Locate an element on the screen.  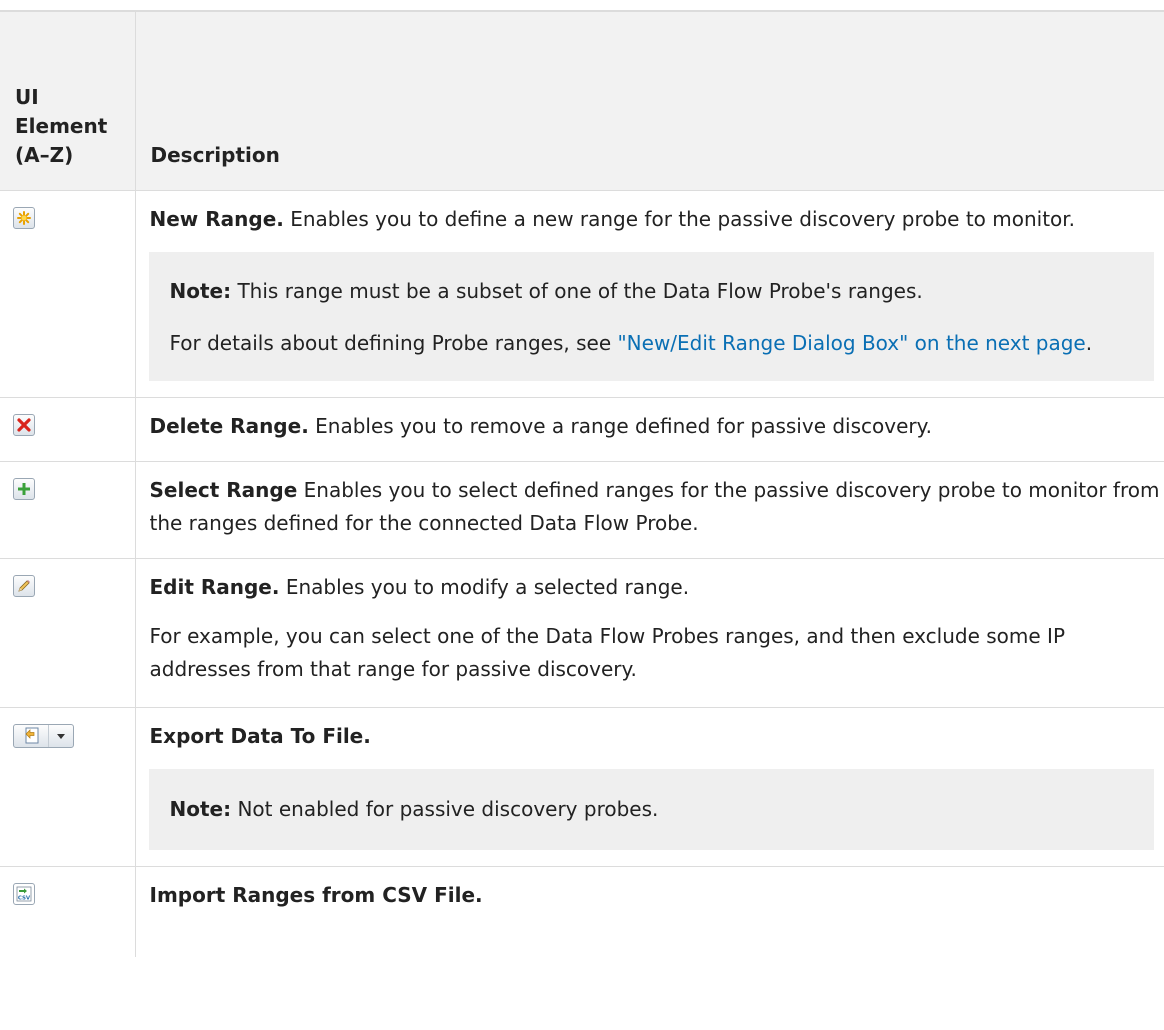
row-description: Import Ranges from CSV File. is located at coordinates (657, 895).